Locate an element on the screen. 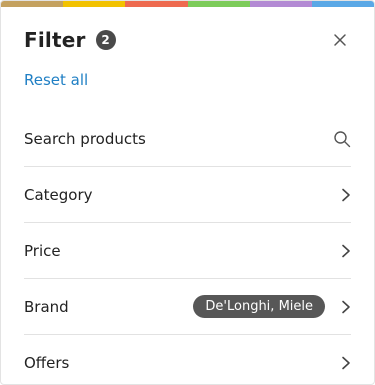  row-label-search-products: Search products is located at coordinates (85, 138).